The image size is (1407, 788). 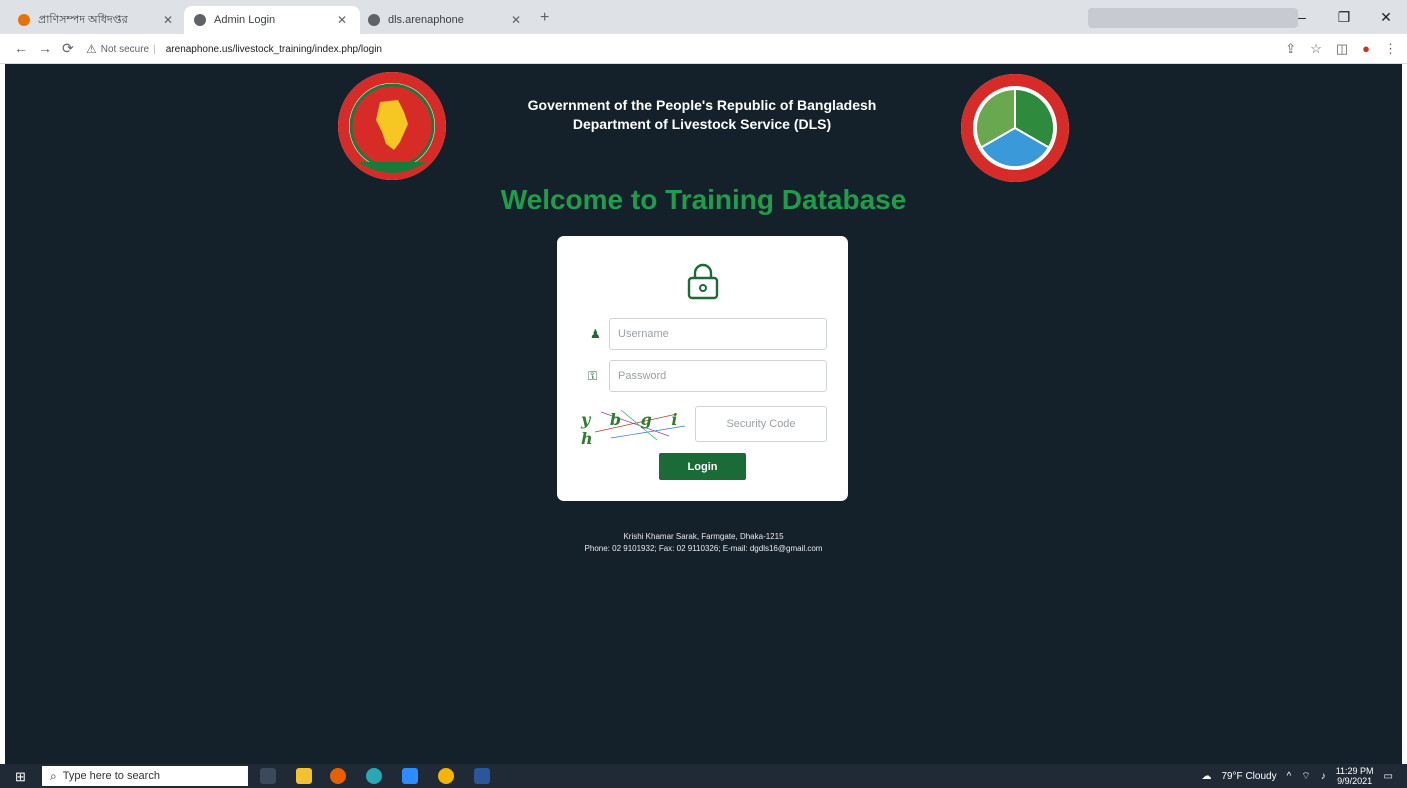 I want to click on system-tray: ☁ 79°F Cloudy ^ ⌔ ♪ 11:29 PM 9/9/2021 ▭, so click(x=1297, y=776).